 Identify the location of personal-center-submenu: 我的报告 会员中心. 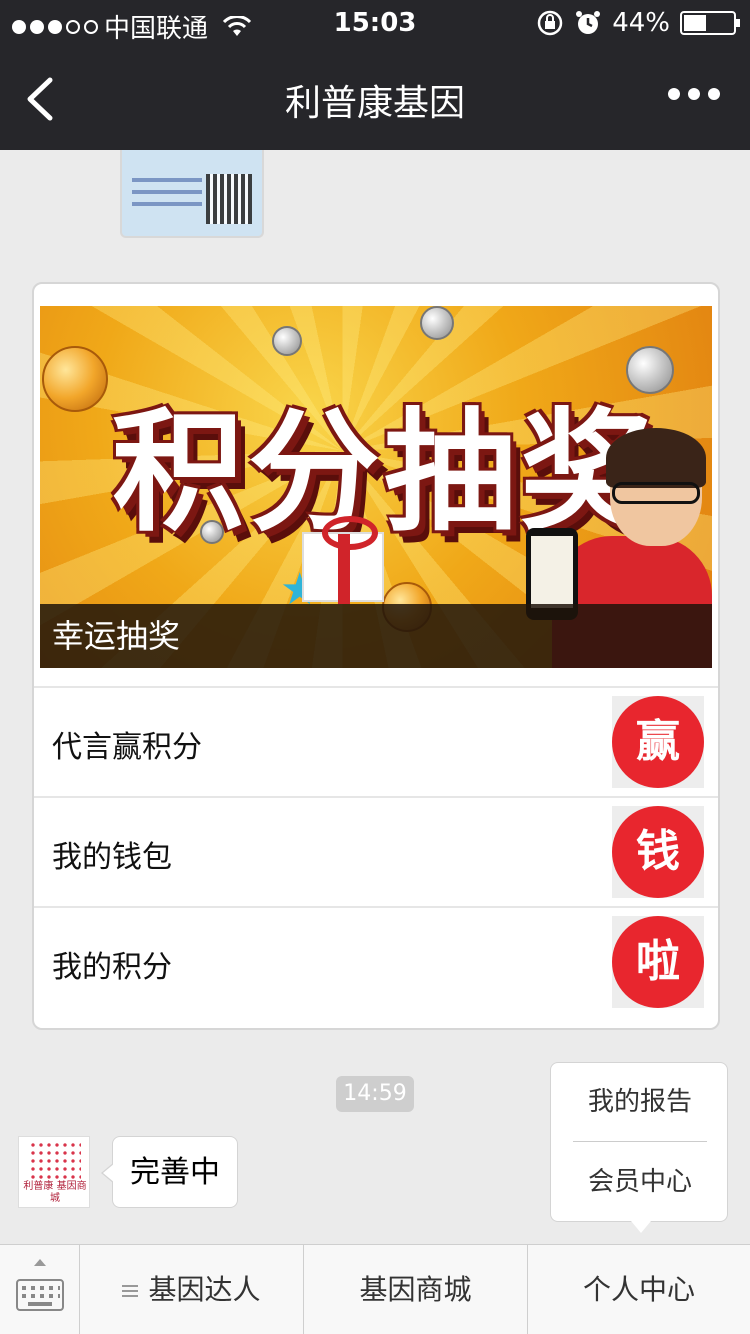
(639, 1147).